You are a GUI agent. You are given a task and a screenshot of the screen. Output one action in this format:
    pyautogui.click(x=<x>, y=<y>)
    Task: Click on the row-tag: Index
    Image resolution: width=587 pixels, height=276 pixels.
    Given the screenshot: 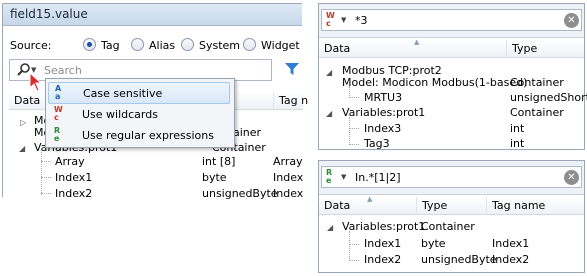 What is the action you would take?
    pyautogui.click(x=288, y=193)
    